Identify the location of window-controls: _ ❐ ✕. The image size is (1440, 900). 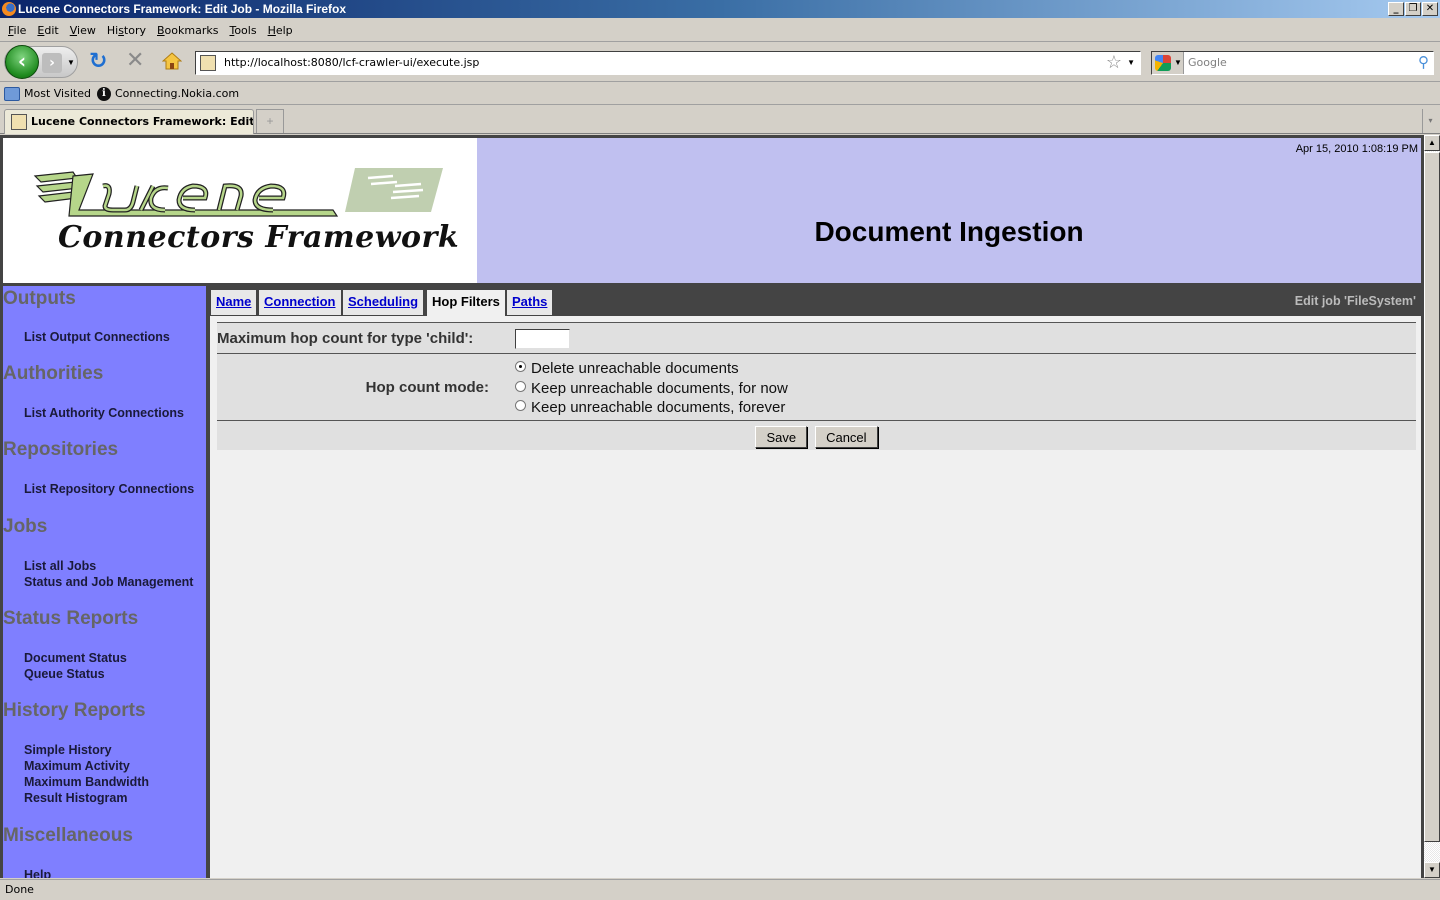
(1413, 9).